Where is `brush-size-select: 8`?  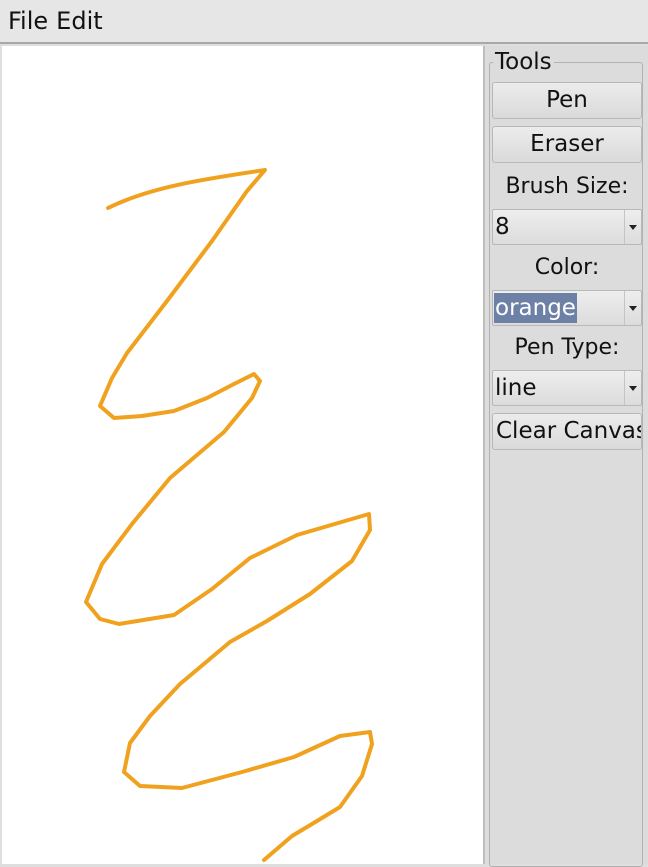
brush-size-select: 8 is located at coordinates (567, 227).